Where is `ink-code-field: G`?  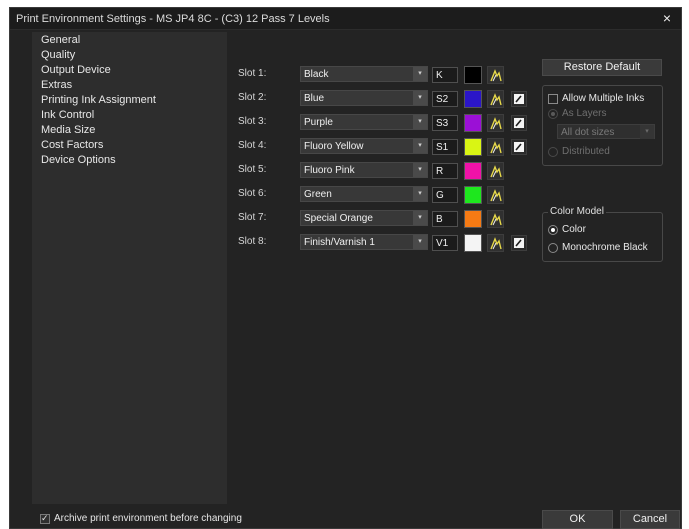 ink-code-field: G is located at coordinates (445, 195).